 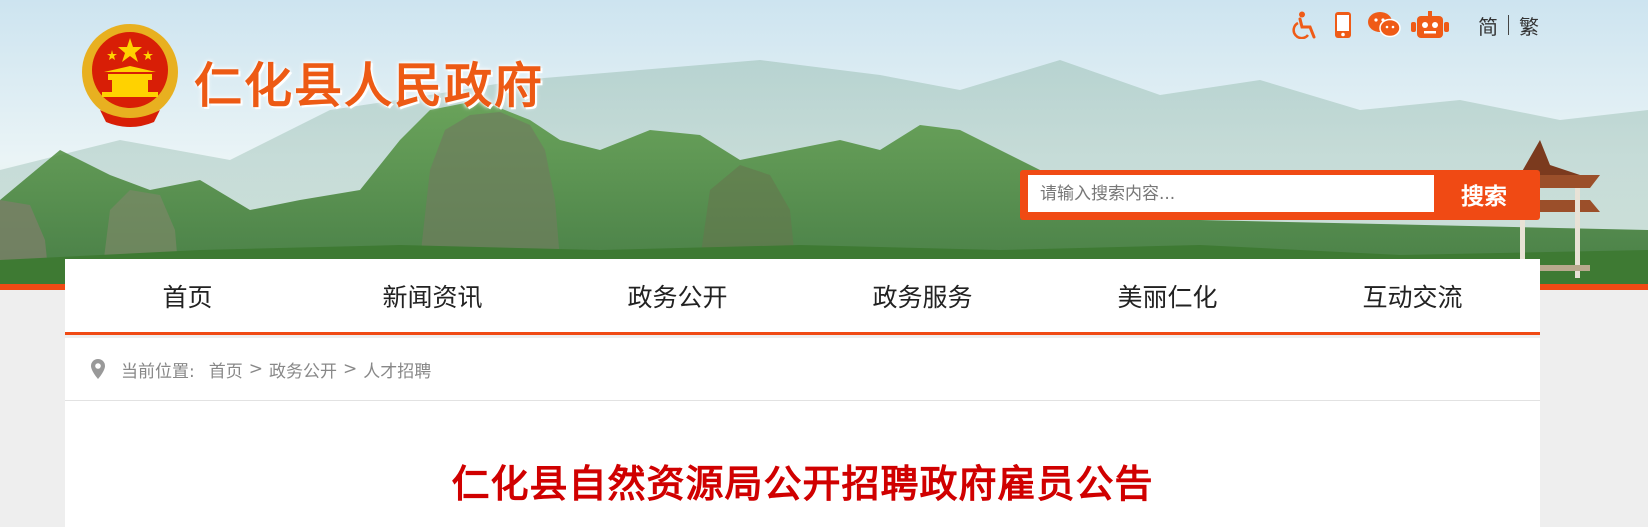 I want to click on breadcrumb-item-gov-affairs-open: 政务公开, so click(x=303, y=369).